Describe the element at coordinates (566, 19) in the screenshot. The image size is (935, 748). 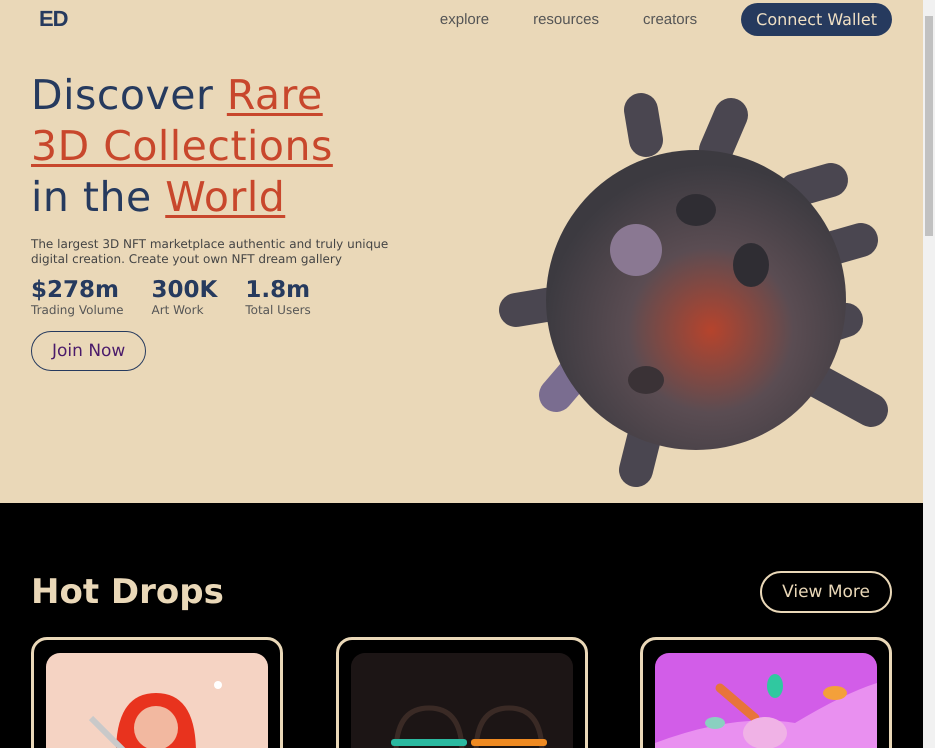
I see `nav-link: resources` at that location.